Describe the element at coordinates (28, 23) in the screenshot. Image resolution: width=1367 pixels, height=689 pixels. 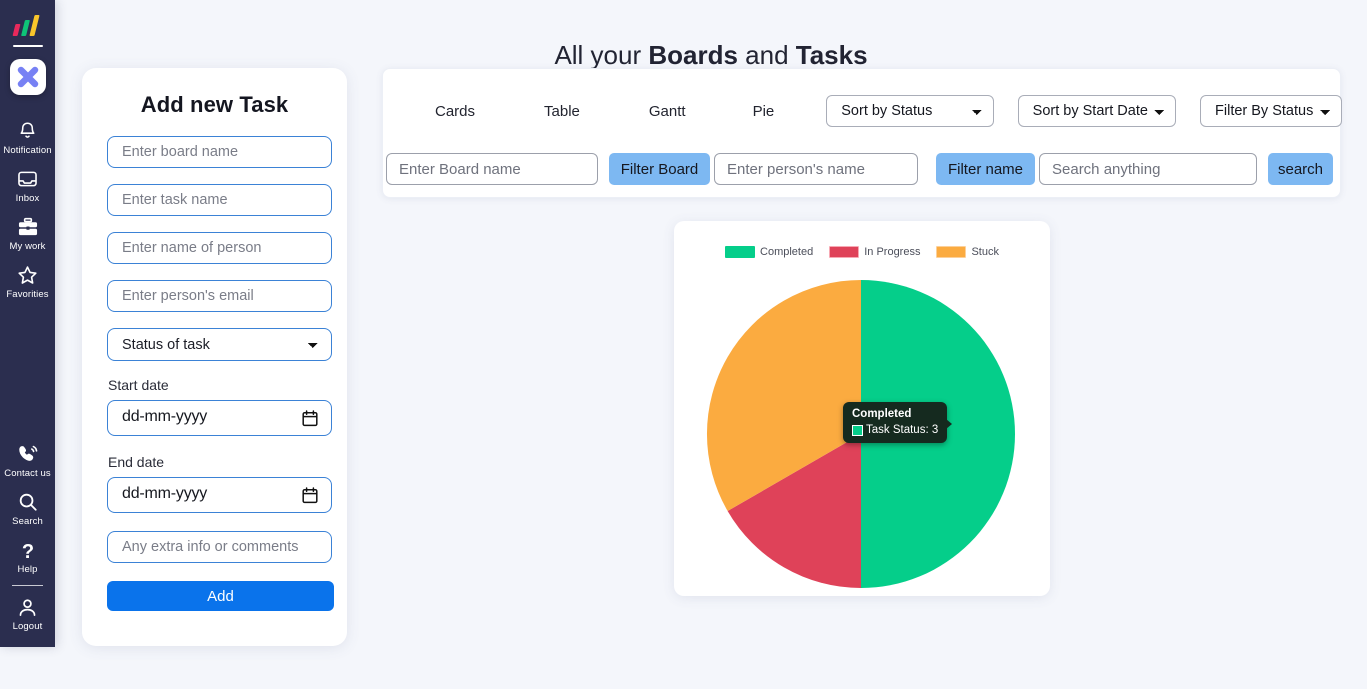
I see `app-logo-icon` at that location.